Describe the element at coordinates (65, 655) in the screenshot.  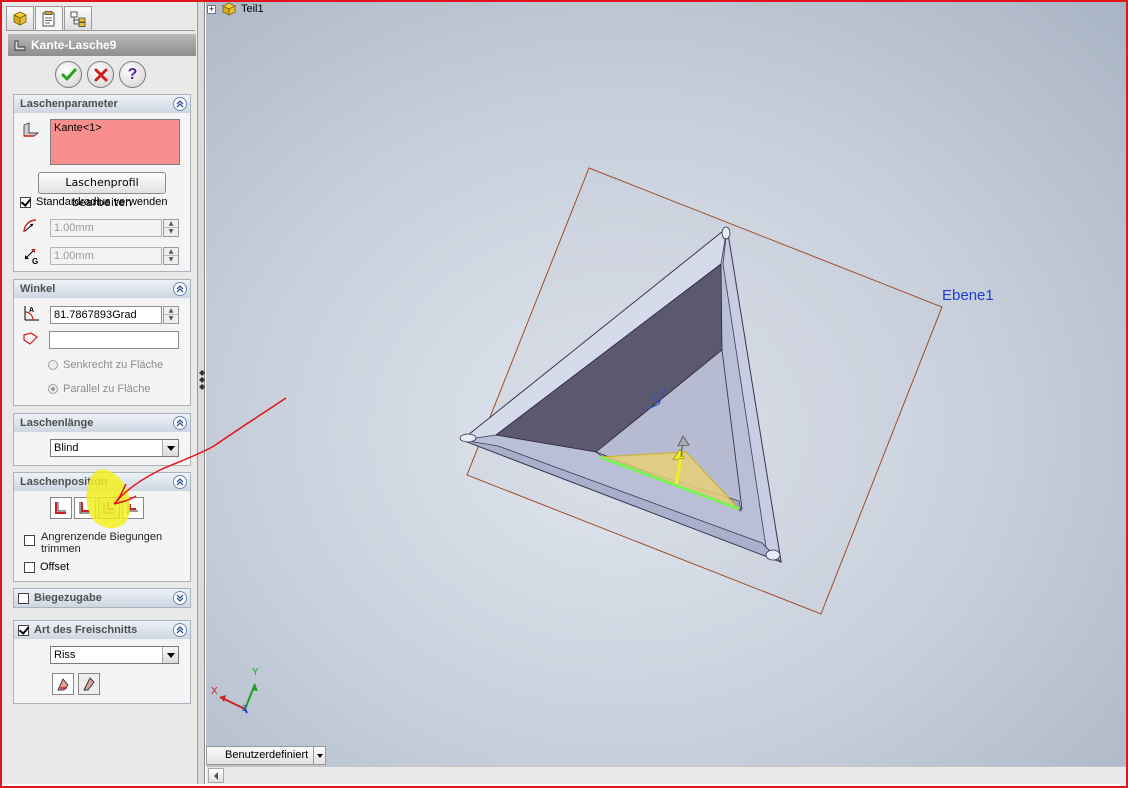
I see `relief-type-value: Riss` at that location.